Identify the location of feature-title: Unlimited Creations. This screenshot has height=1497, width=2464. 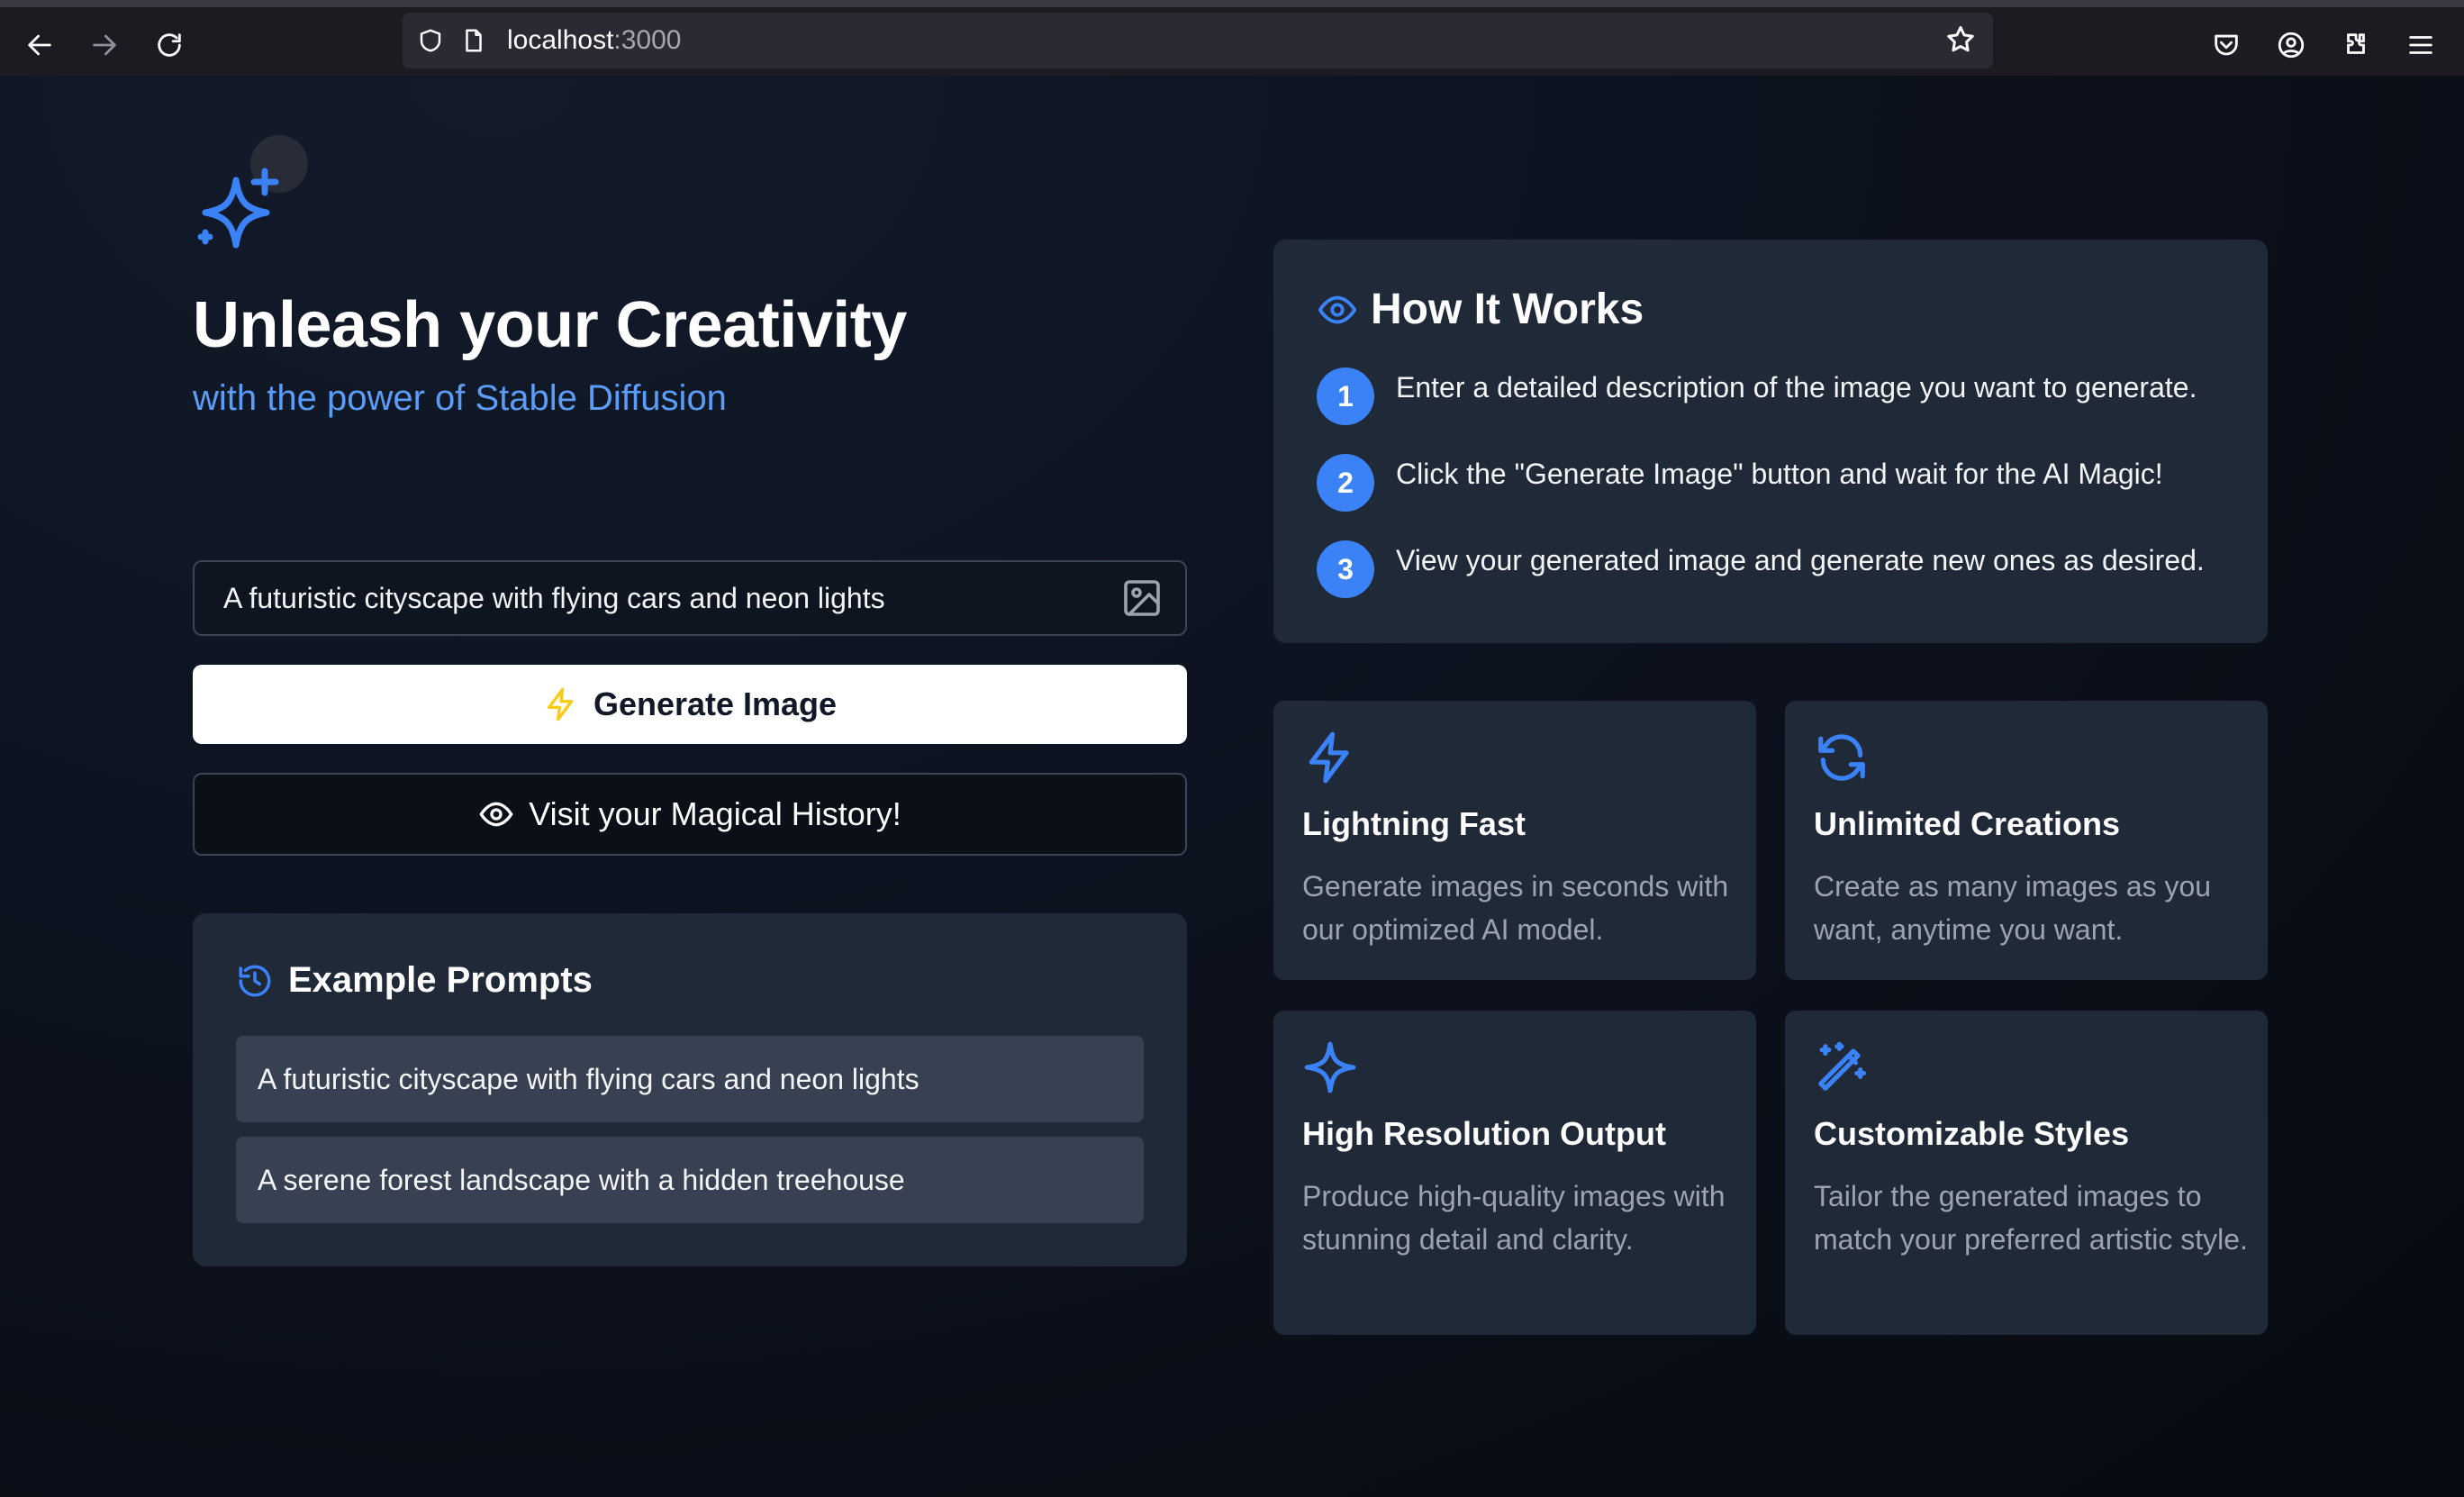
(1968, 824).